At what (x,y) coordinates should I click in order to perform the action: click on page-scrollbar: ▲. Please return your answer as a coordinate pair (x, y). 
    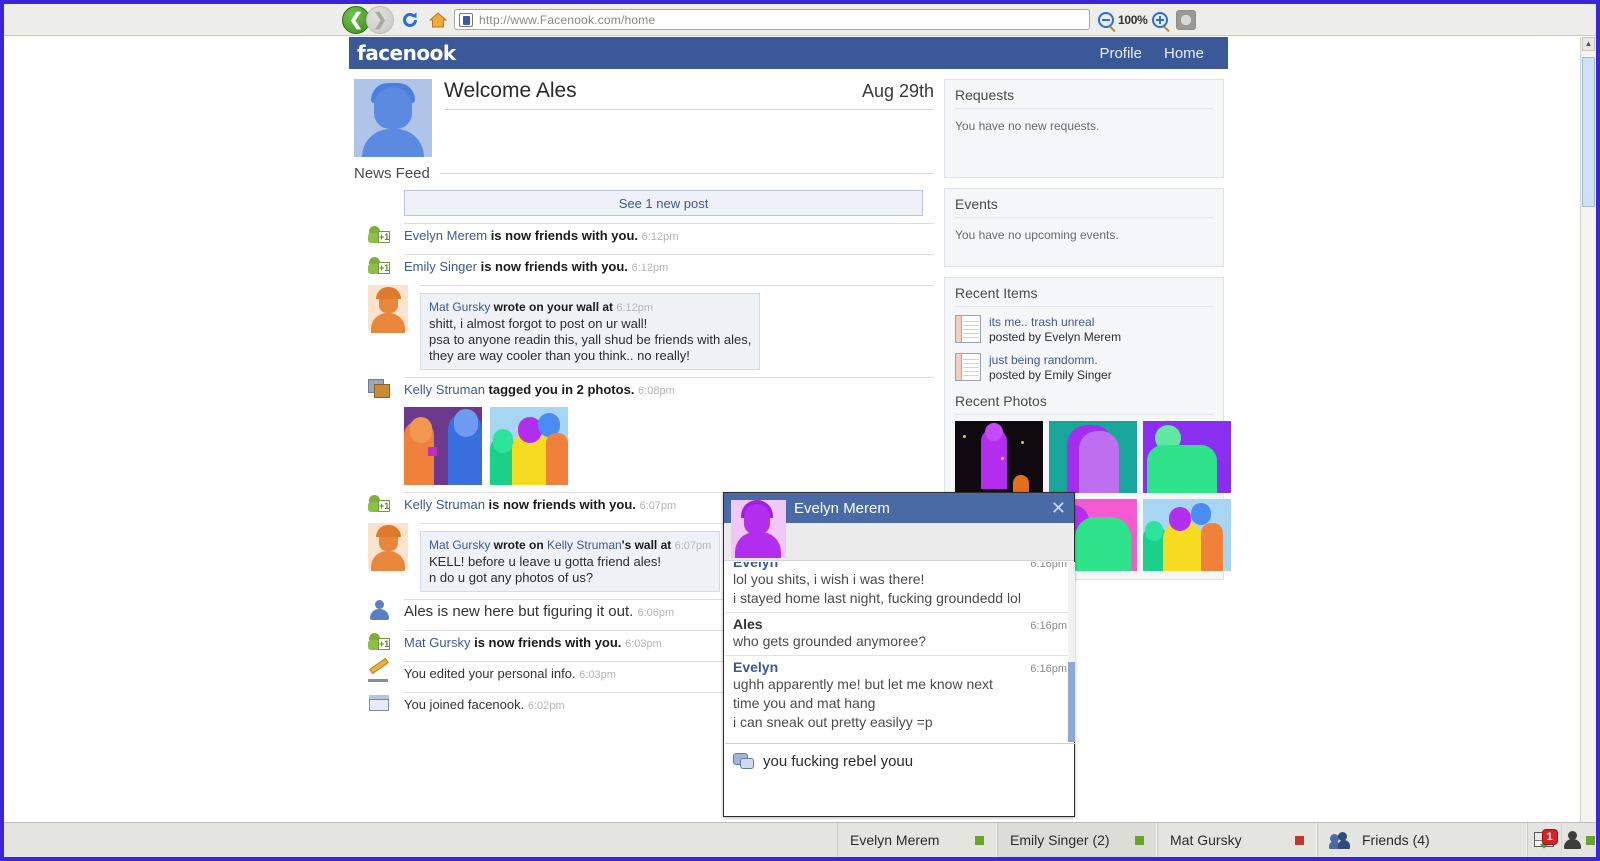
    Looking at the image, I should click on (1588, 447).